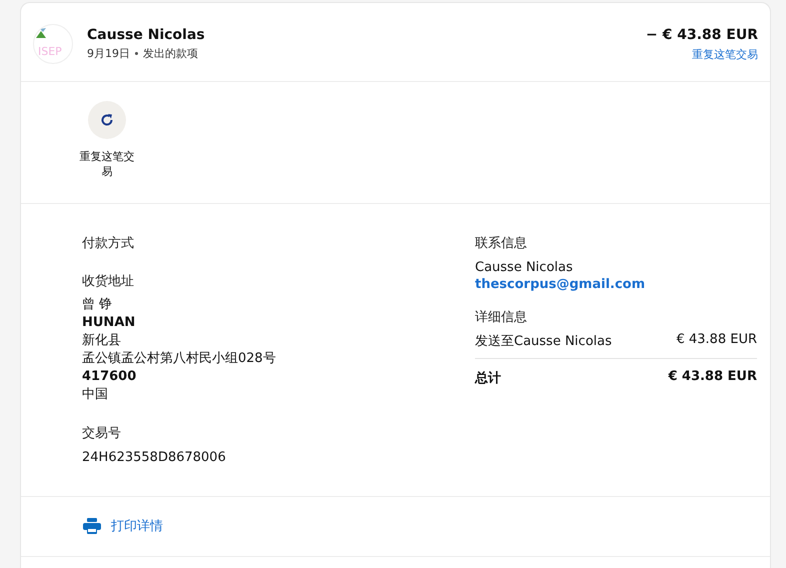 Image resolution: width=786 pixels, height=568 pixels. What do you see at coordinates (501, 243) in the screenshot?
I see `section-label: 联系信息` at bounding box center [501, 243].